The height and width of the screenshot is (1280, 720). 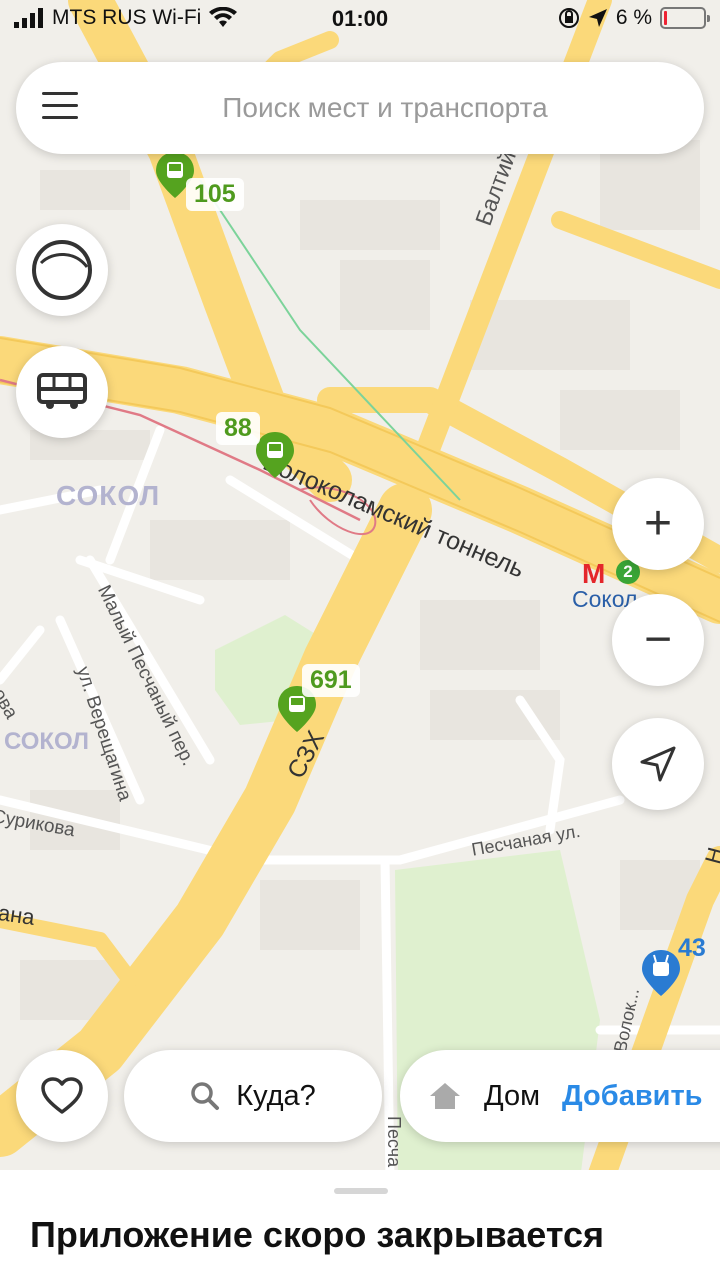 What do you see at coordinates (331, 680) in the screenshot?
I see `bus-stop-number: 691` at bounding box center [331, 680].